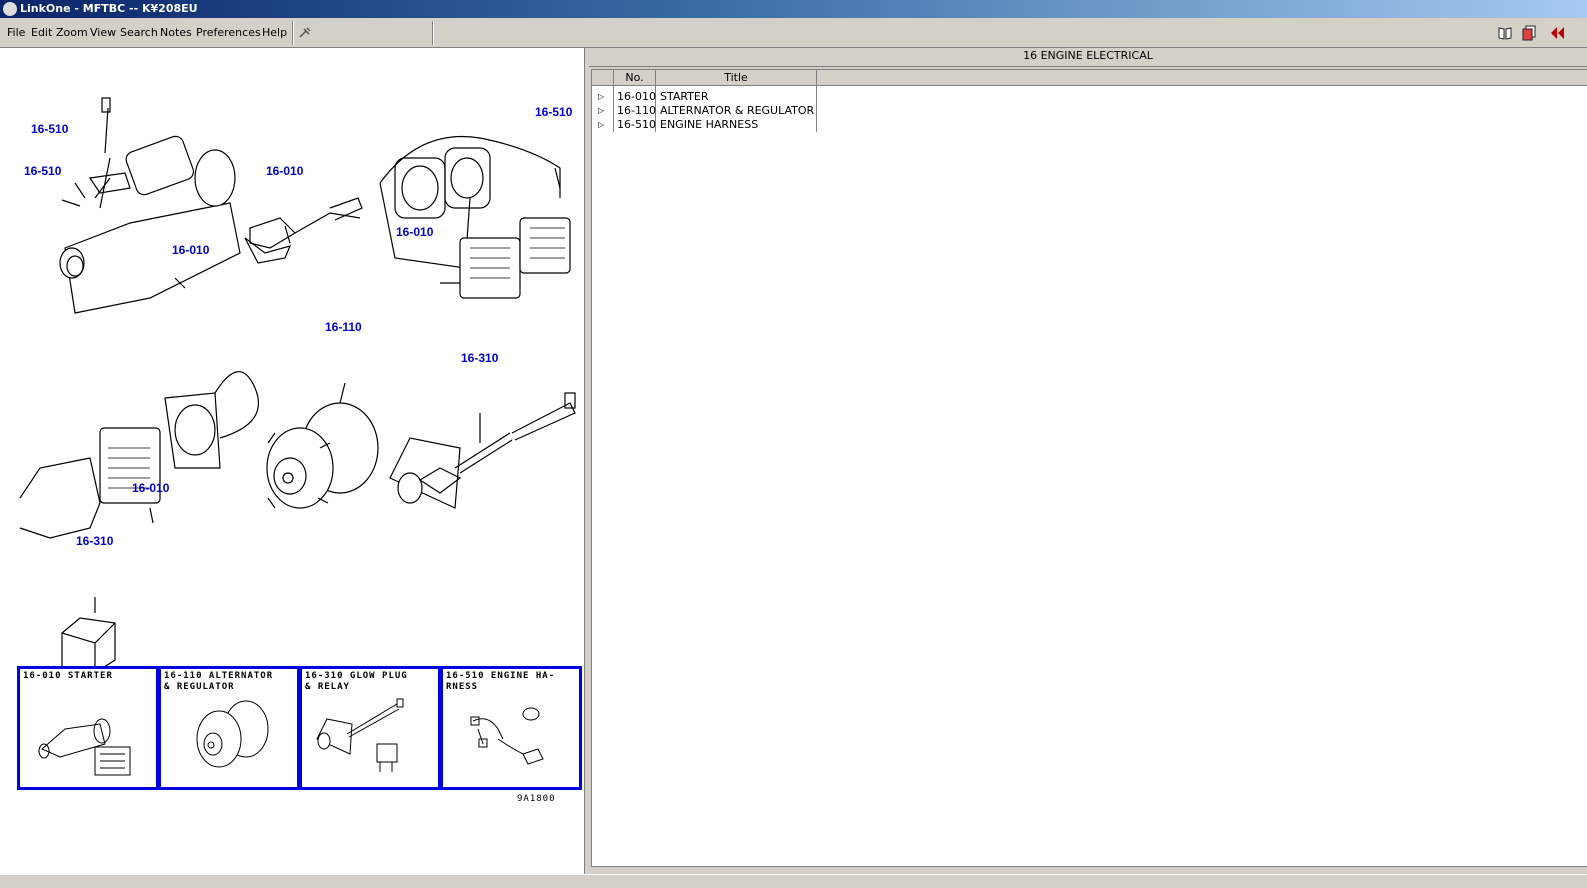 The width and height of the screenshot is (1587, 888). I want to click on menu-edit: Edit, so click(41, 32).